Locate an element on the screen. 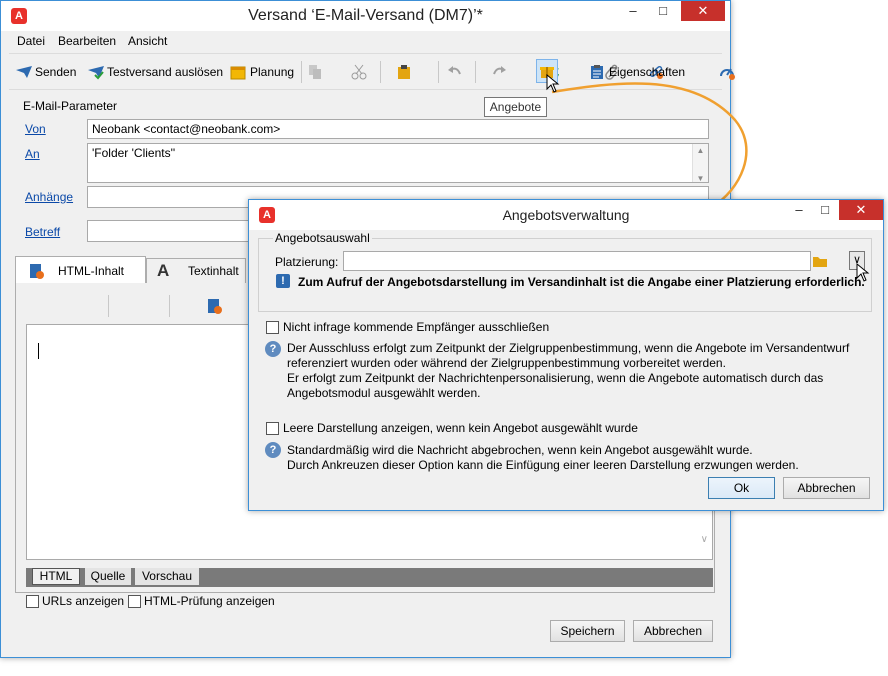 The image size is (888, 676). test-send-icon is located at coordinates (95, 72).